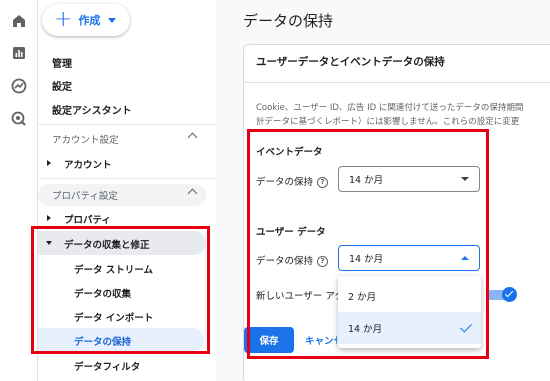  I want to click on card-title: ユーザーデータとイベントデータの保持, so click(350, 62).